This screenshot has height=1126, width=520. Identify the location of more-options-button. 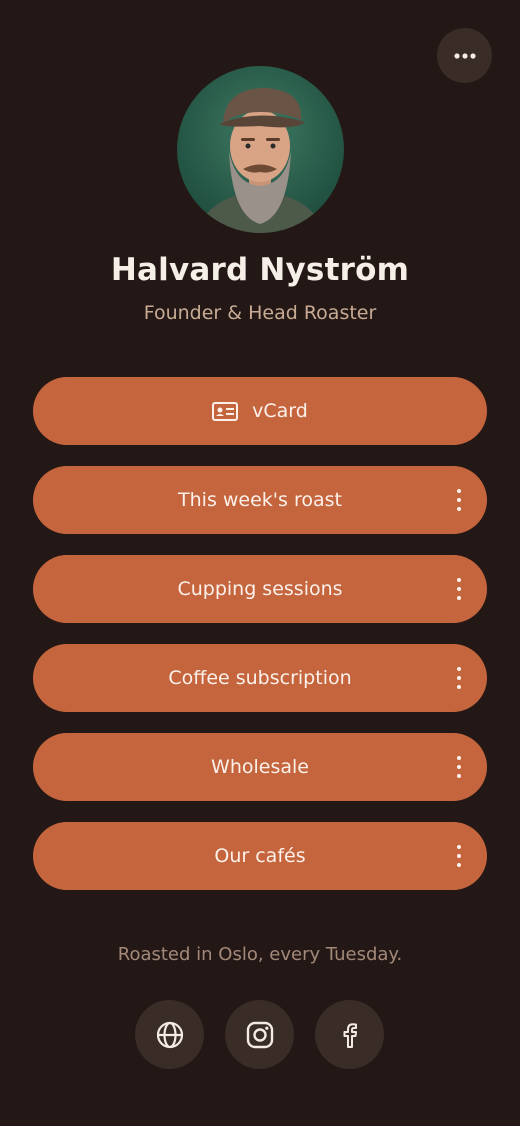
(464, 55).